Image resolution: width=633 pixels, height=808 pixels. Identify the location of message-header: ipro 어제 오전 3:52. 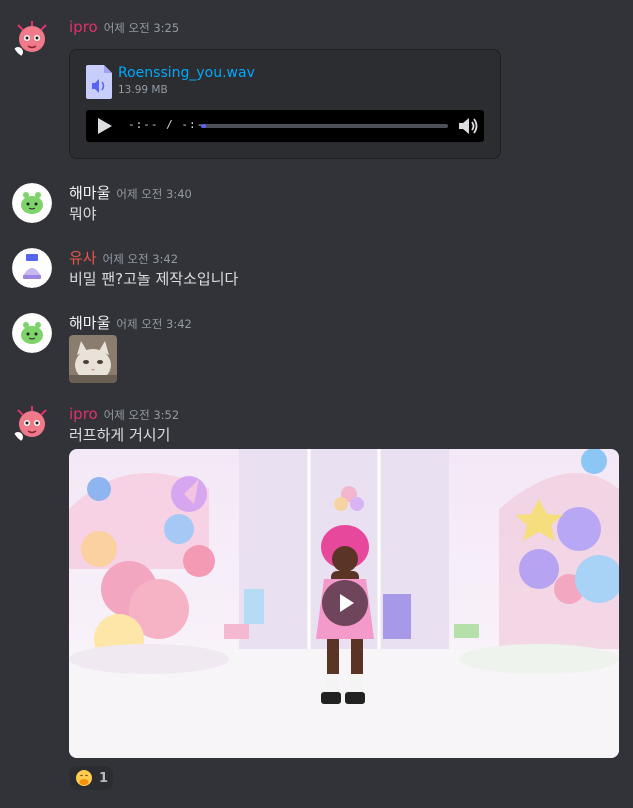
(124, 414).